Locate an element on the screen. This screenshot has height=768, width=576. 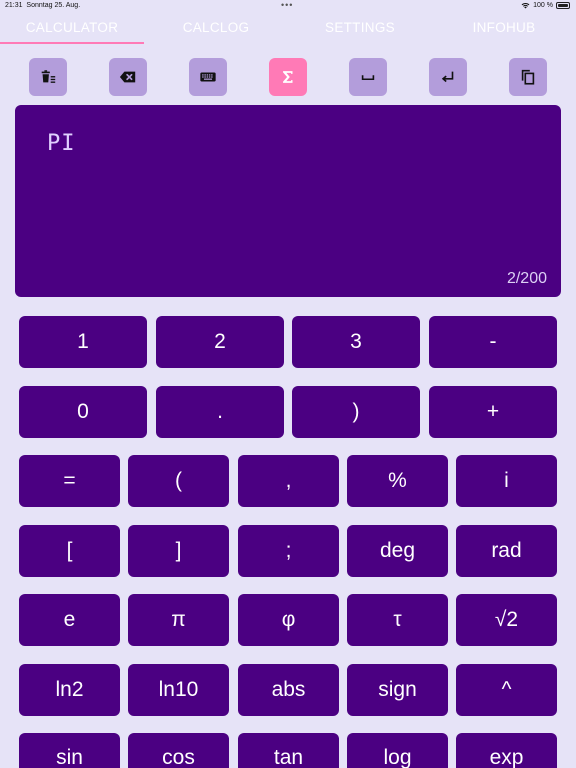
key-abs: abs is located at coordinates (288, 690).